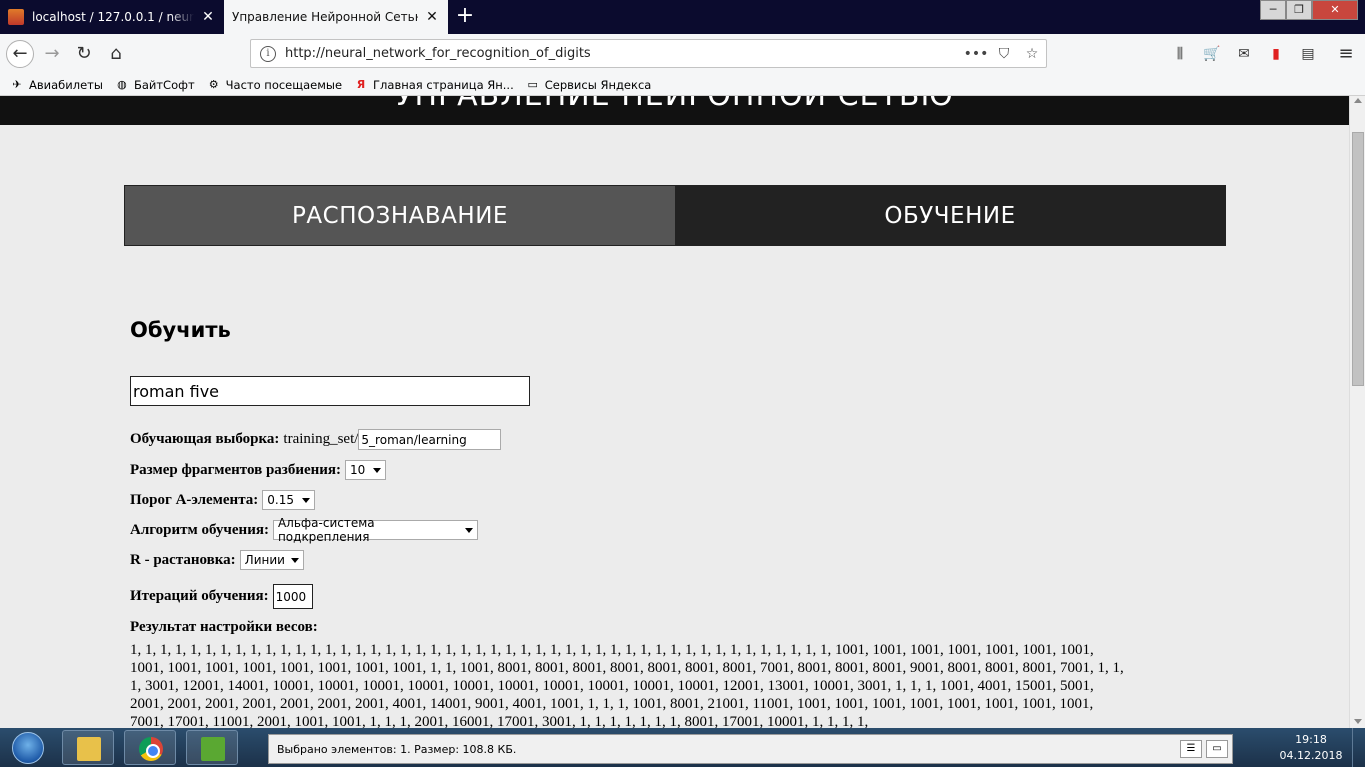 The height and width of the screenshot is (767, 1365). I want to click on page-header: УПРАВЛЕНИЕ НЕЙРОННОЙ СЕТЬЮ, so click(674, 110).